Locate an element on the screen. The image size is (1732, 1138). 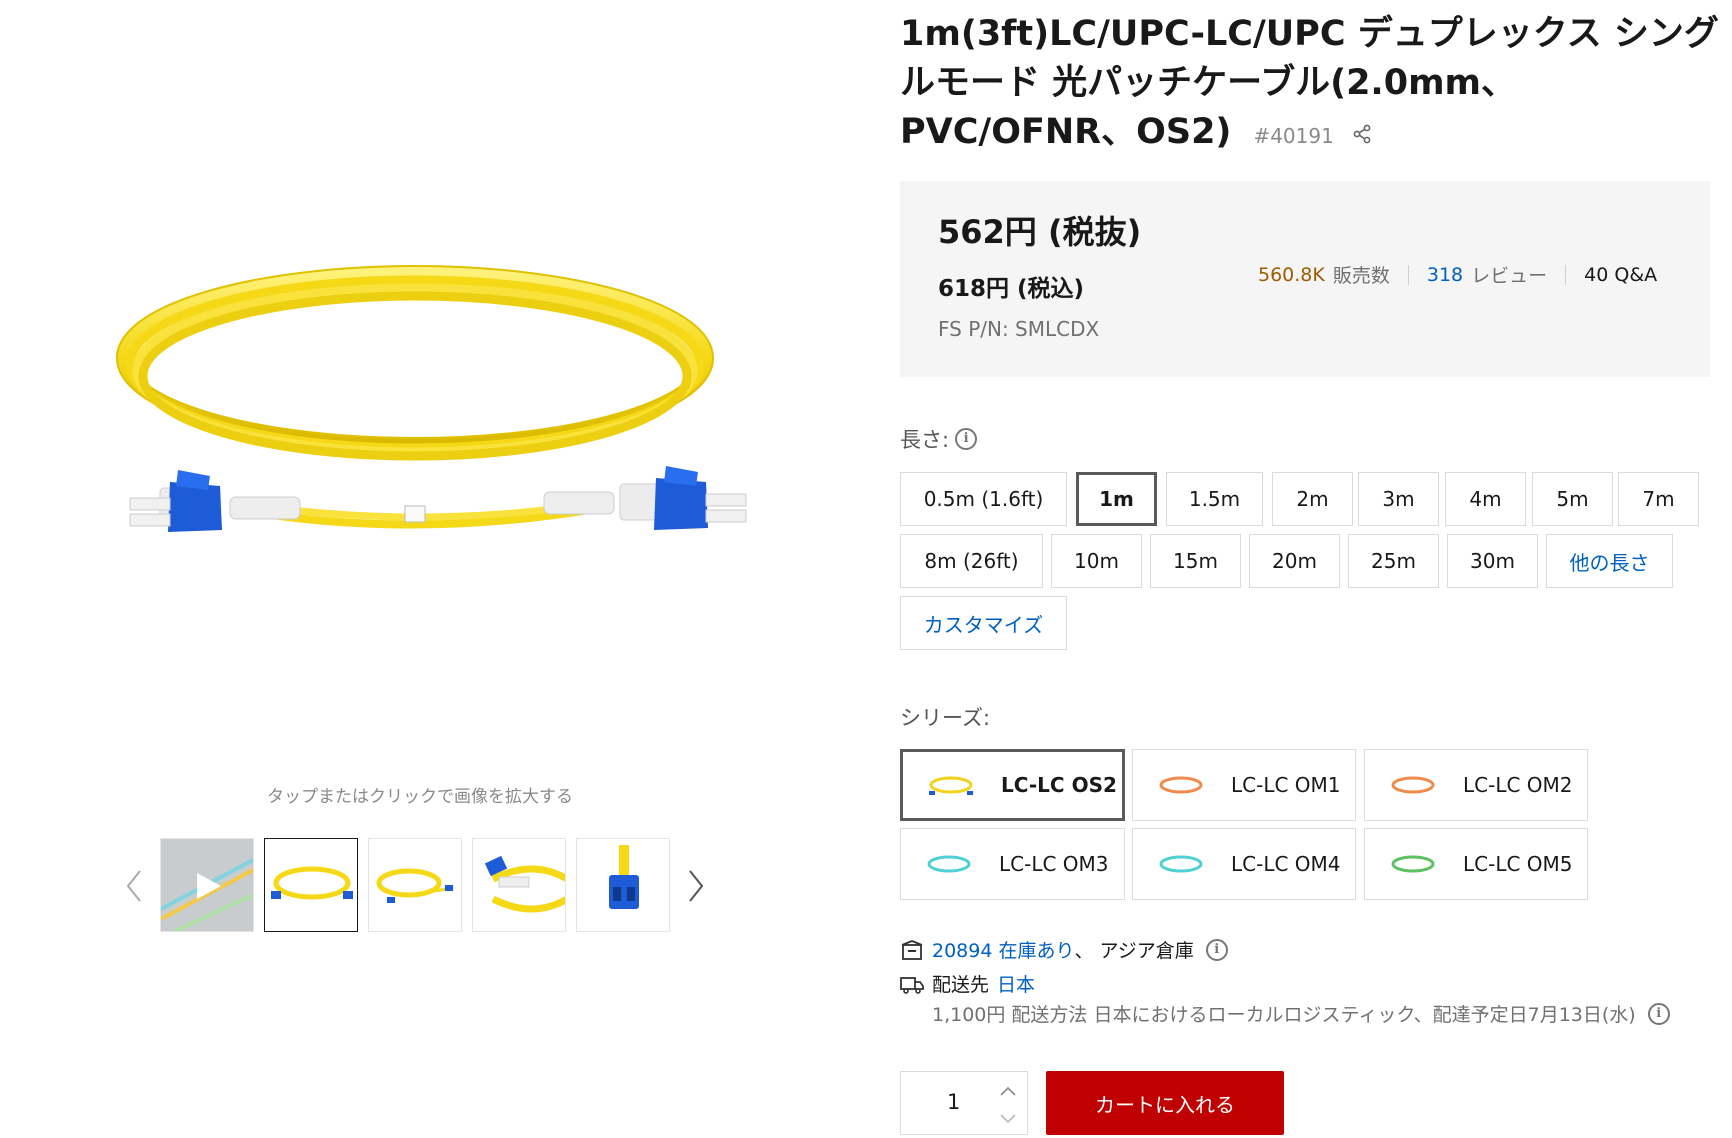
length-option-4m: 4m is located at coordinates (1485, 499).